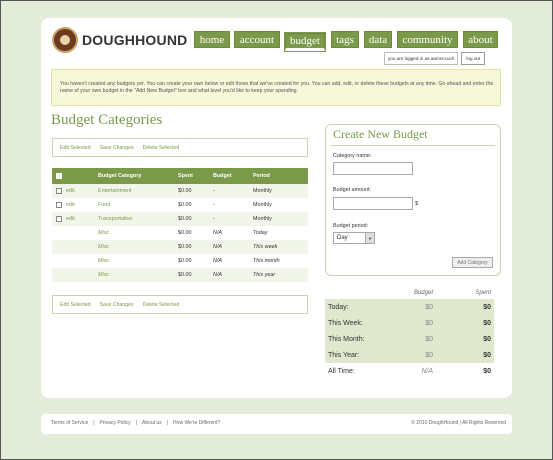 The image size is (553, 460). Describe the element at coordinates (266, 261) in the screenshot. I see `cell-period: This month` at that location.